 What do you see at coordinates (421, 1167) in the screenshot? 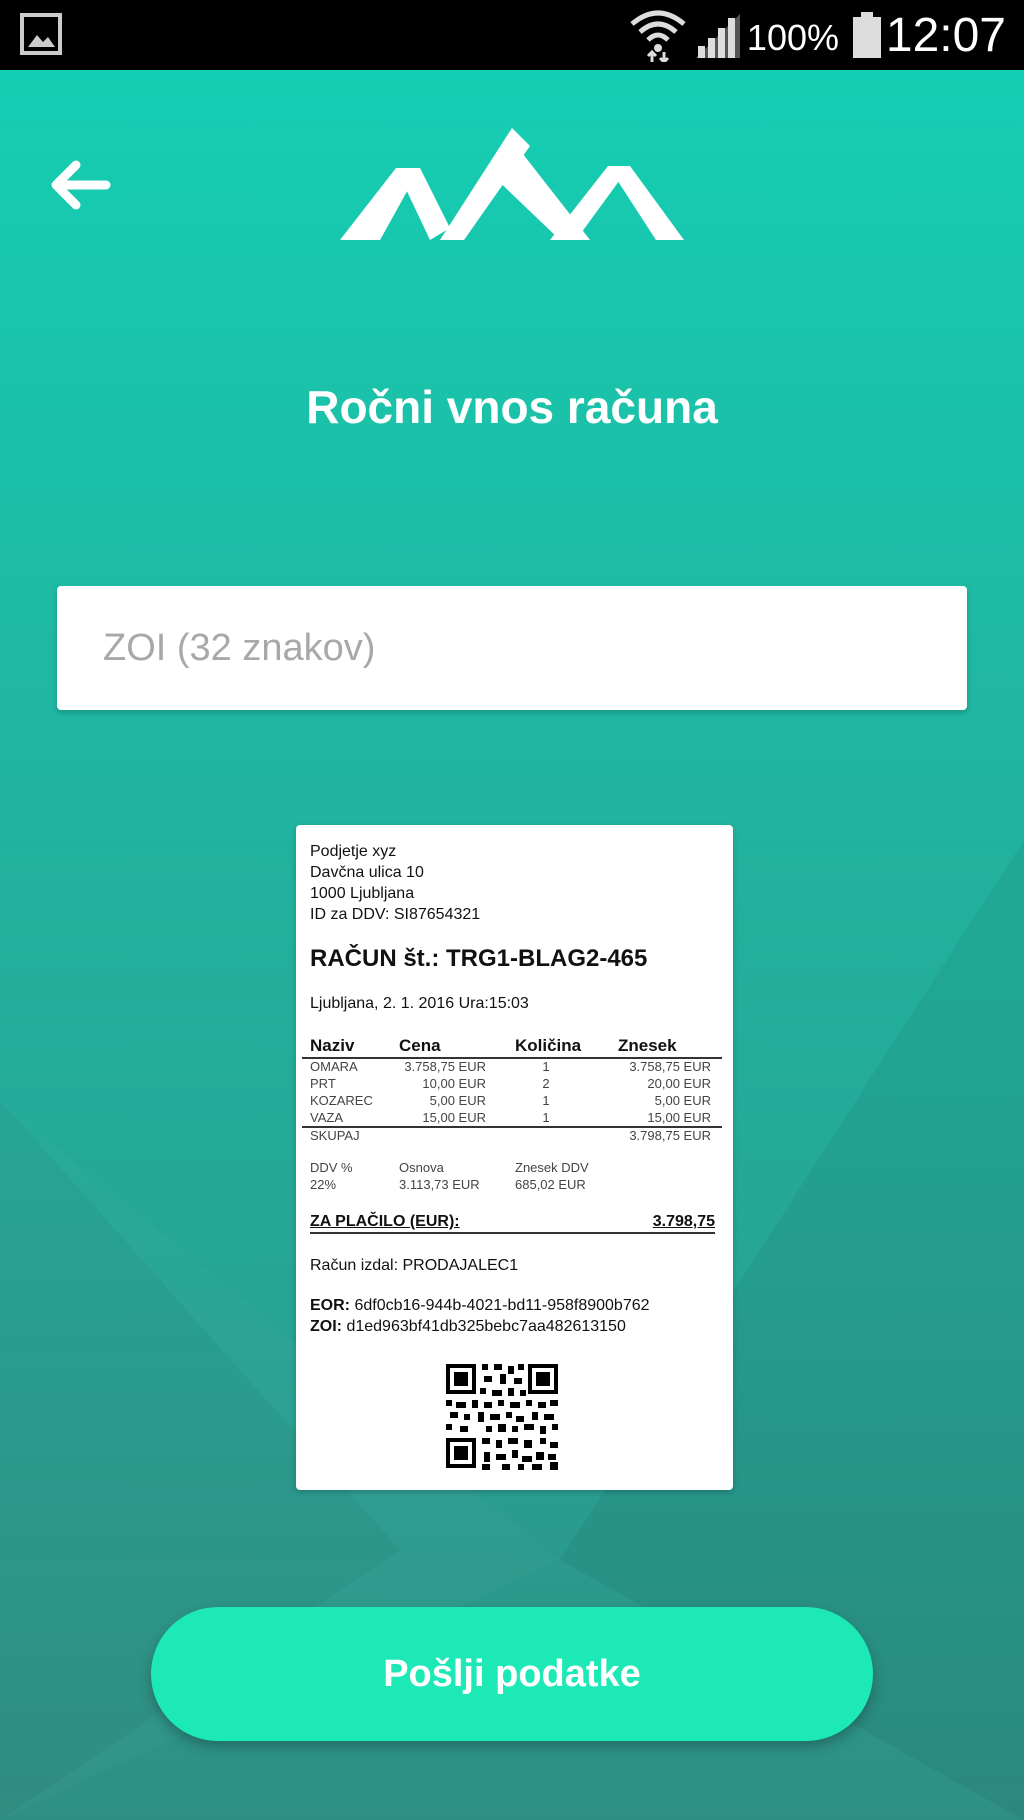
I see `receipt-vat-header: Osnova` at bounding box center [421, 1167].